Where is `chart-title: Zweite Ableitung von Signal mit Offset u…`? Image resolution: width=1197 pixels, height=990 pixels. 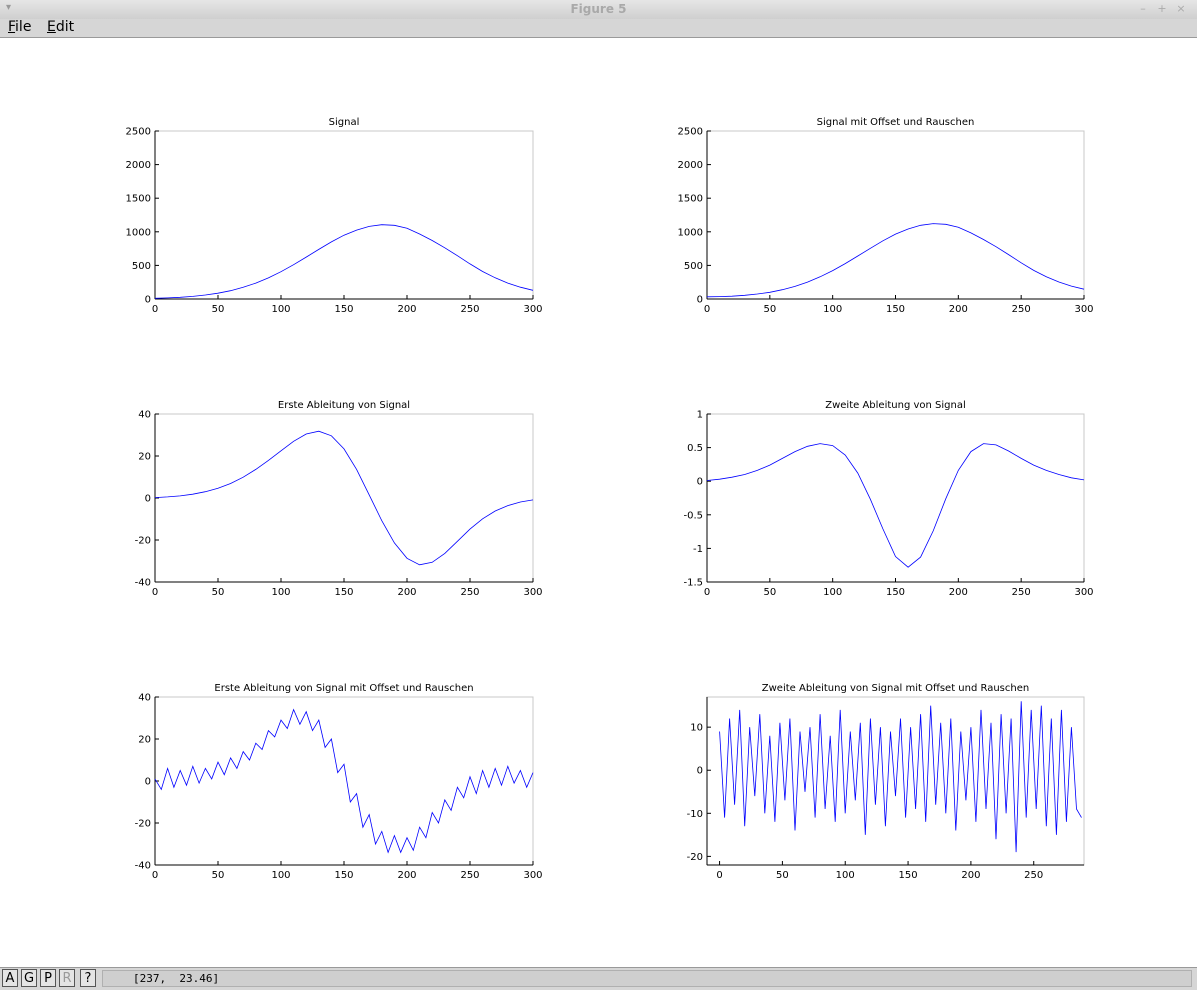
chart-title: Zweite Ableitung von Signal mit Offset u… is located at coordinates (895, 688).